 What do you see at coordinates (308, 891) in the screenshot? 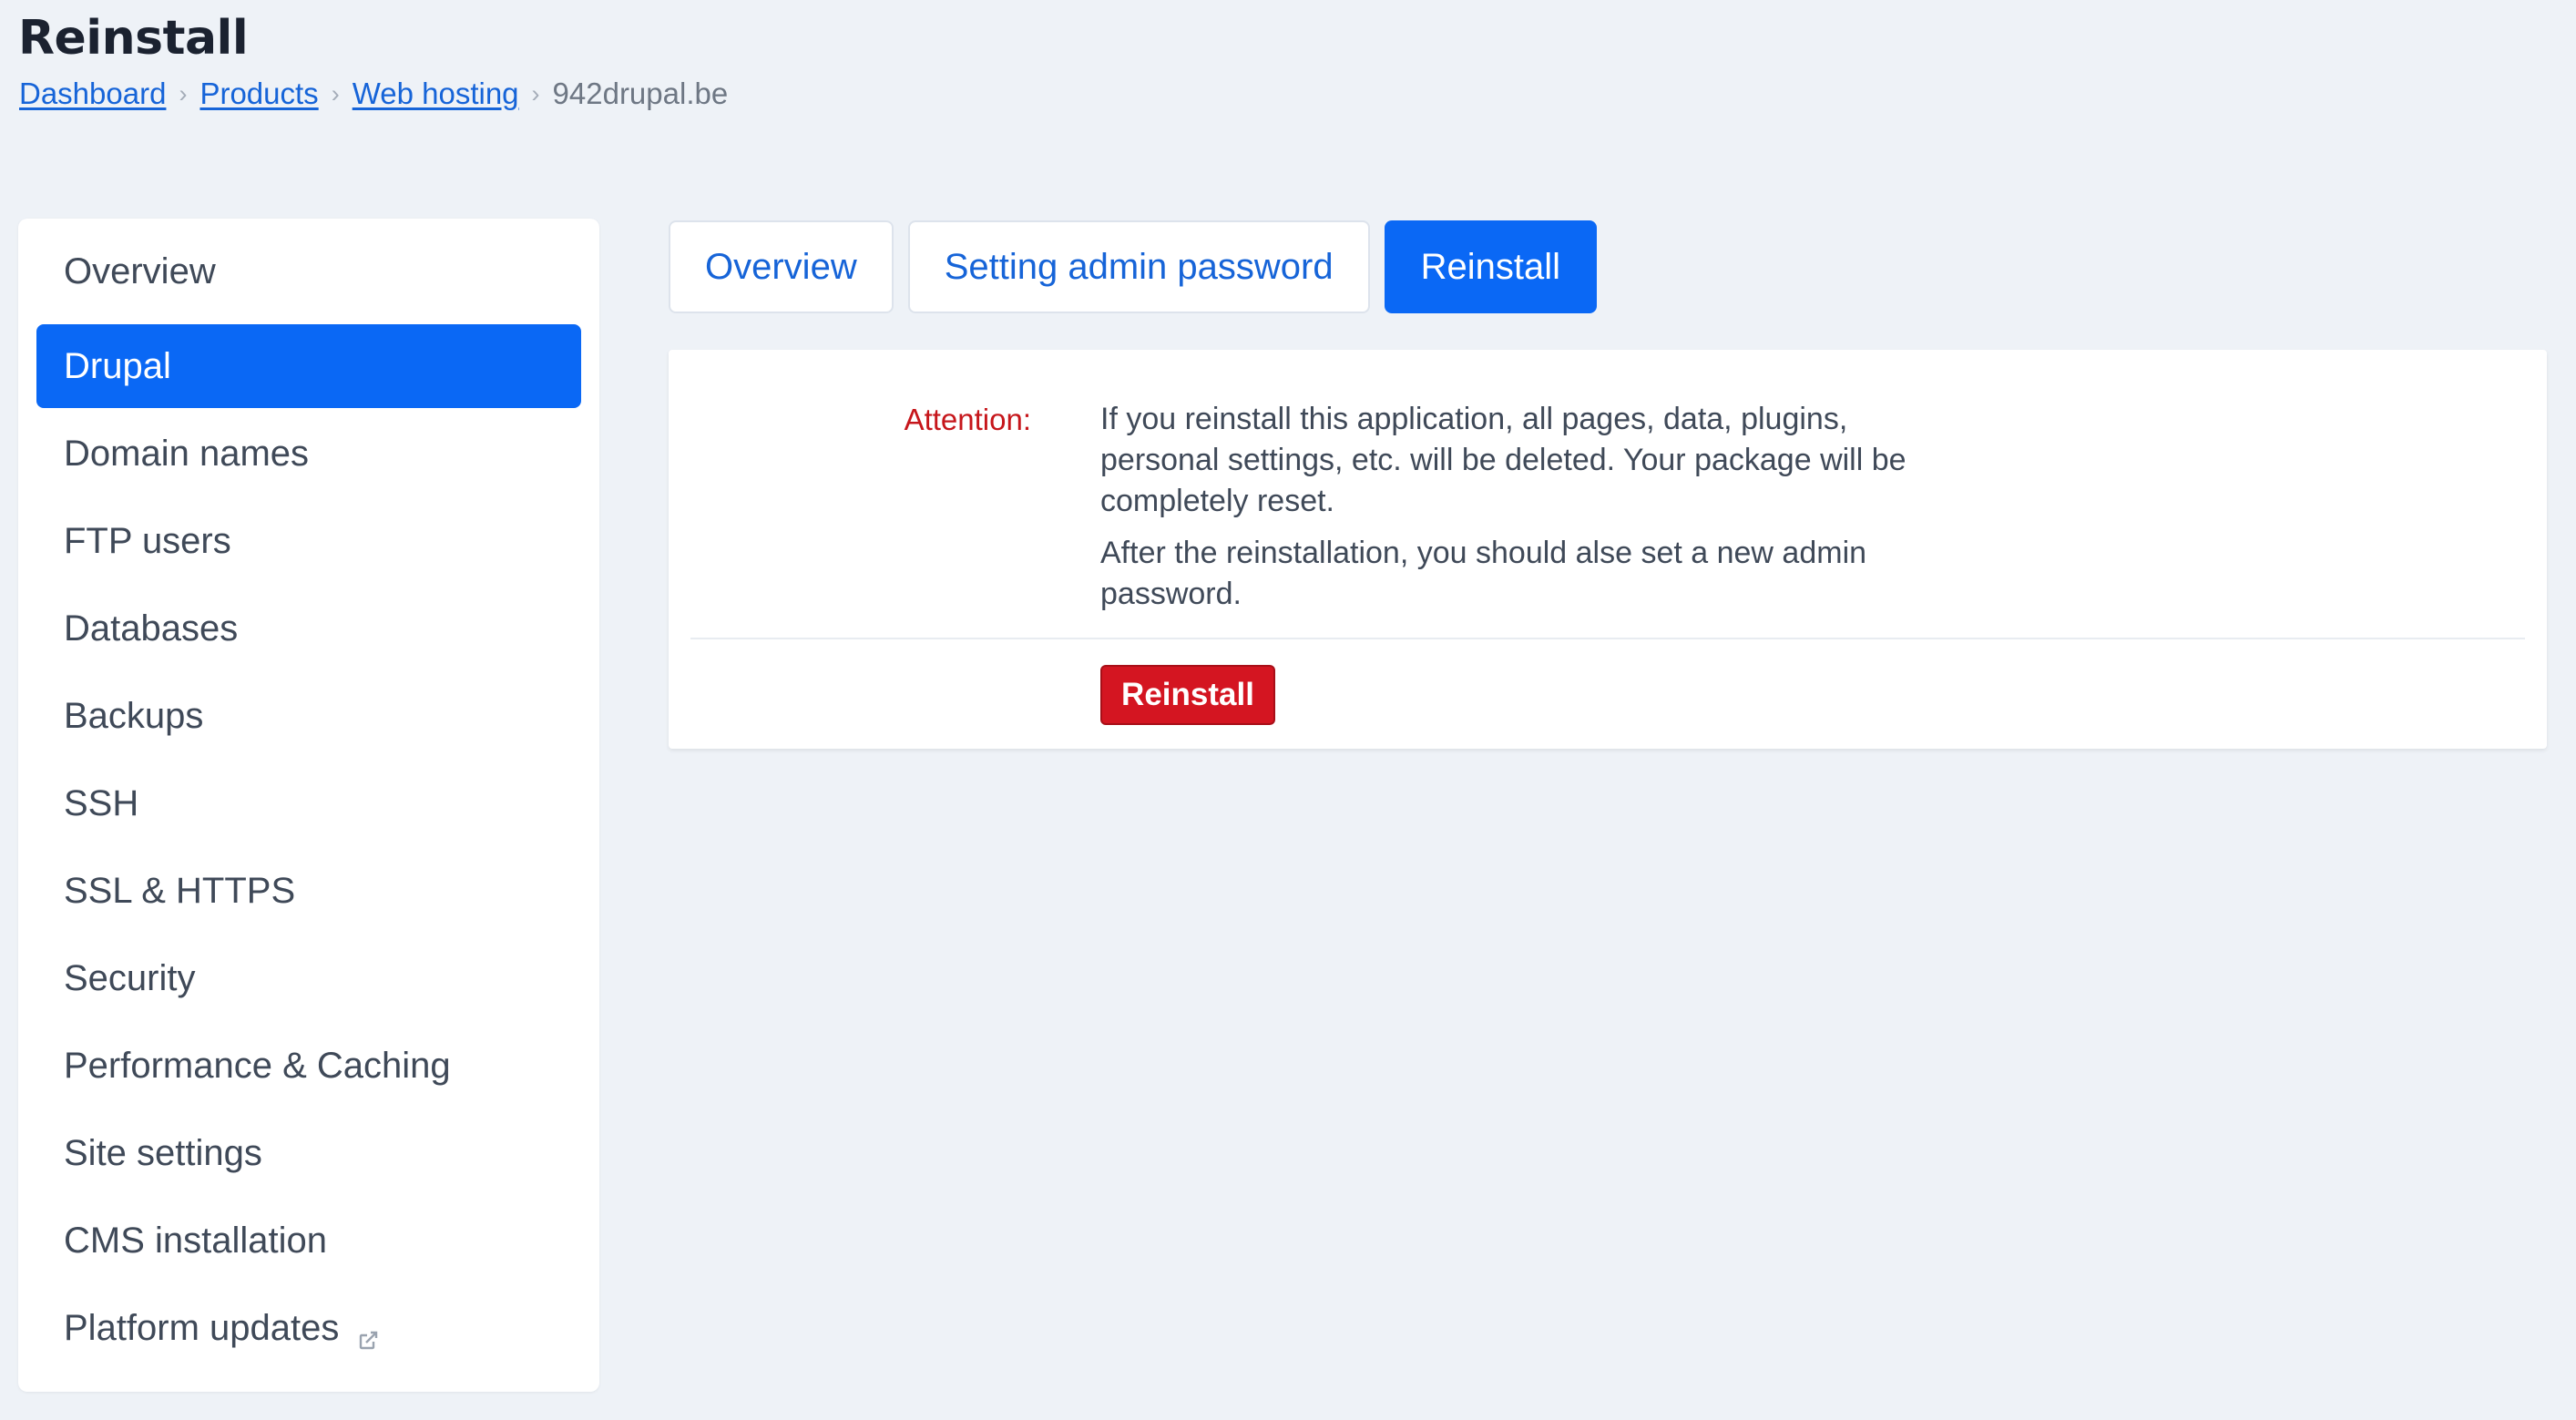
I see `sidebar-item-ssl-https: SSL & HTTPS` at bounding box center [308, 891].